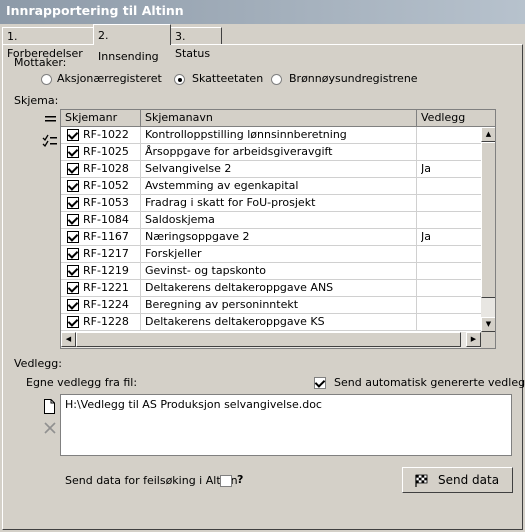  I want to click on table-row: RF-1053 Fradrag i skatt for FoU-prosjekt, so click(271, 203).